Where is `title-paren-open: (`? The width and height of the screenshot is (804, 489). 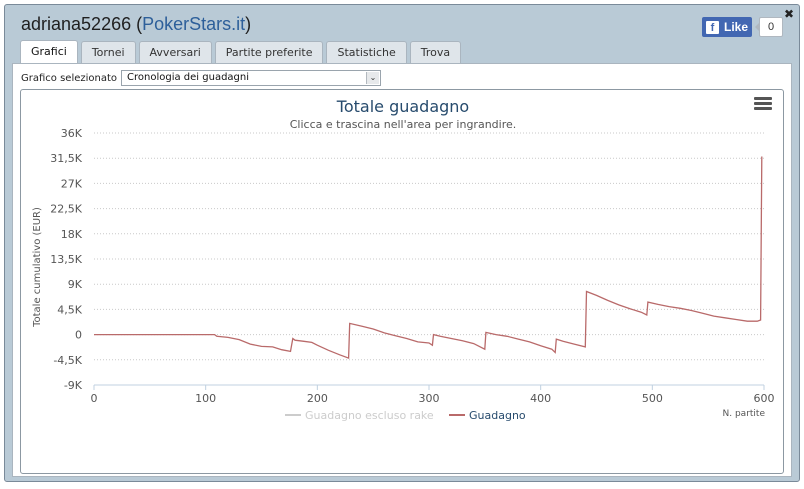
title-paren-open: ( is located at coordinates (137, 24).